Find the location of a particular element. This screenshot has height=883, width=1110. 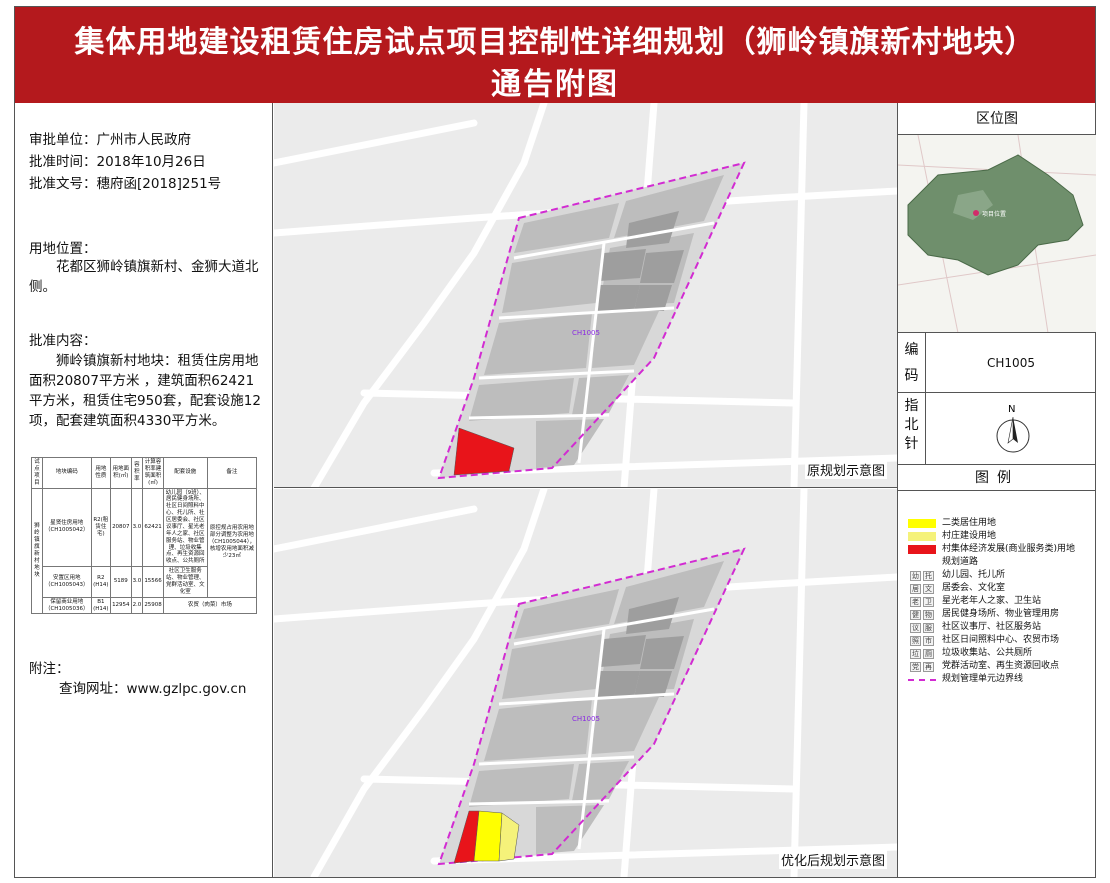

approval-unit: 审批单位：广州市人民政府 is located at coordinates (110, 140).